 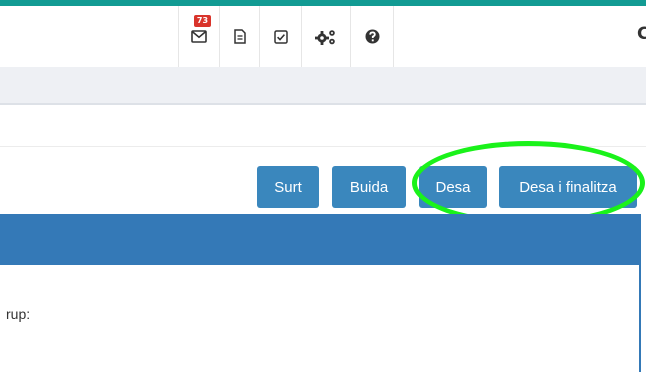 I want to click on exit-button: Surt, so click(x=288, y=187).